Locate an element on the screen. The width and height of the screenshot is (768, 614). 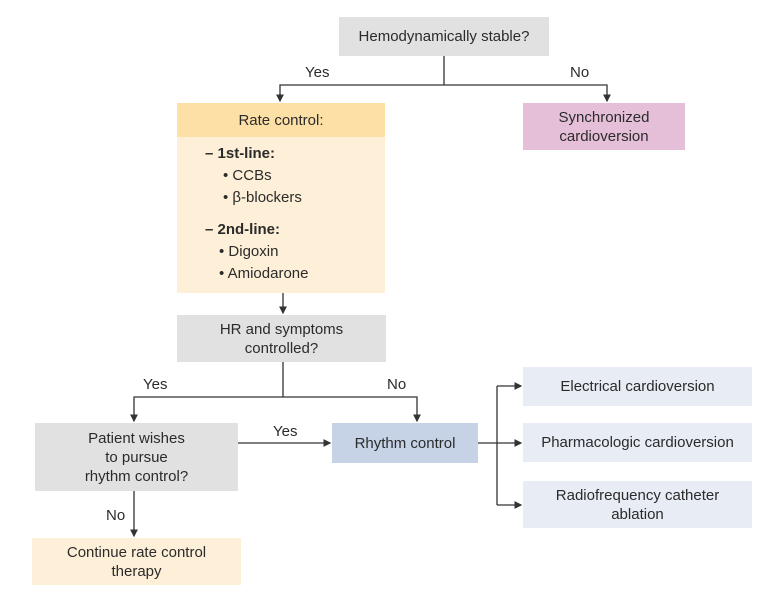
edge-hr-no is located at coordinates (352, 409).